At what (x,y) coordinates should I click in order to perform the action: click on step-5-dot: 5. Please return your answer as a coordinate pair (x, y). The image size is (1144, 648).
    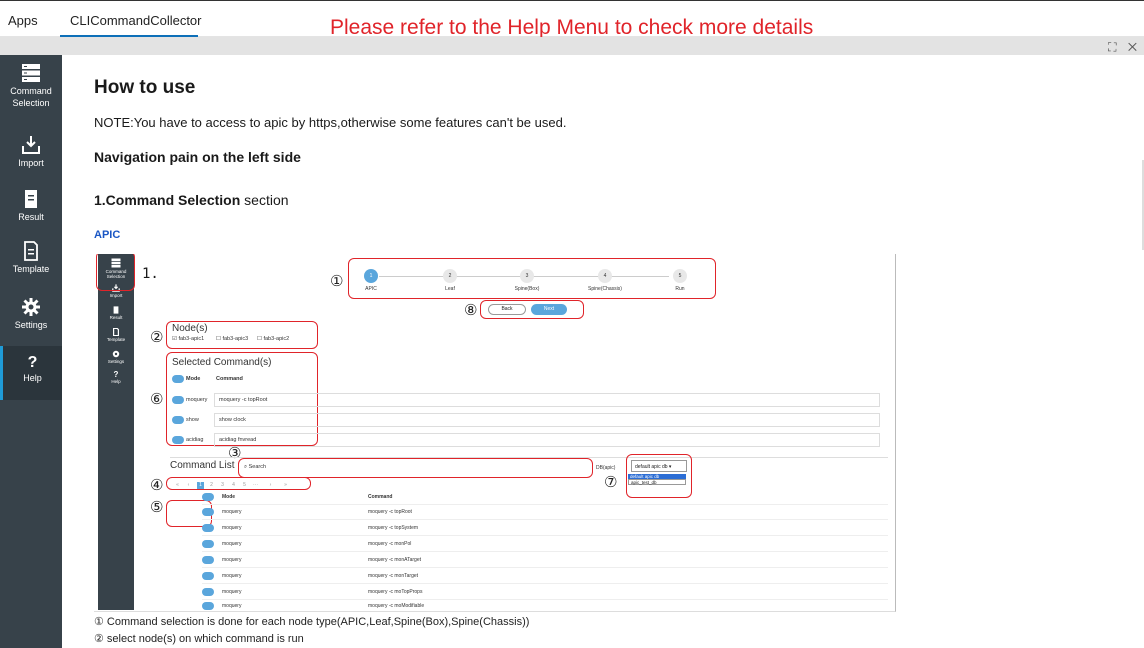
    Looking at the image, I should click on (680, 276).